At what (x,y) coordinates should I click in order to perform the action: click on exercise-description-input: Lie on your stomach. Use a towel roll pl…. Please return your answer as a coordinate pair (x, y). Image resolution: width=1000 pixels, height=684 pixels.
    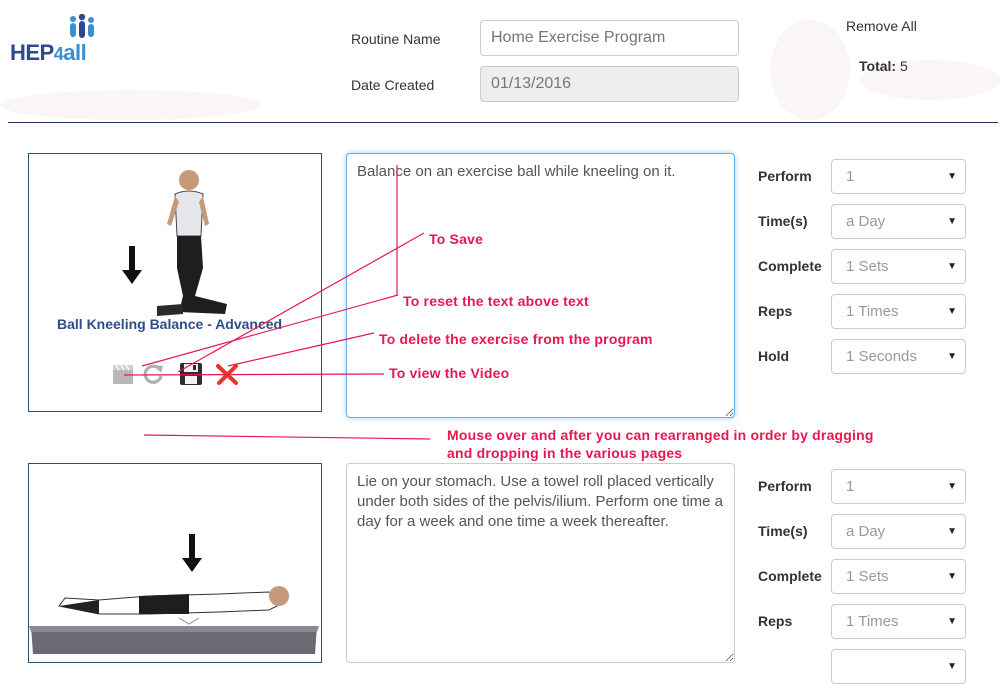
    Looking at the image, I should click on (540, 563).